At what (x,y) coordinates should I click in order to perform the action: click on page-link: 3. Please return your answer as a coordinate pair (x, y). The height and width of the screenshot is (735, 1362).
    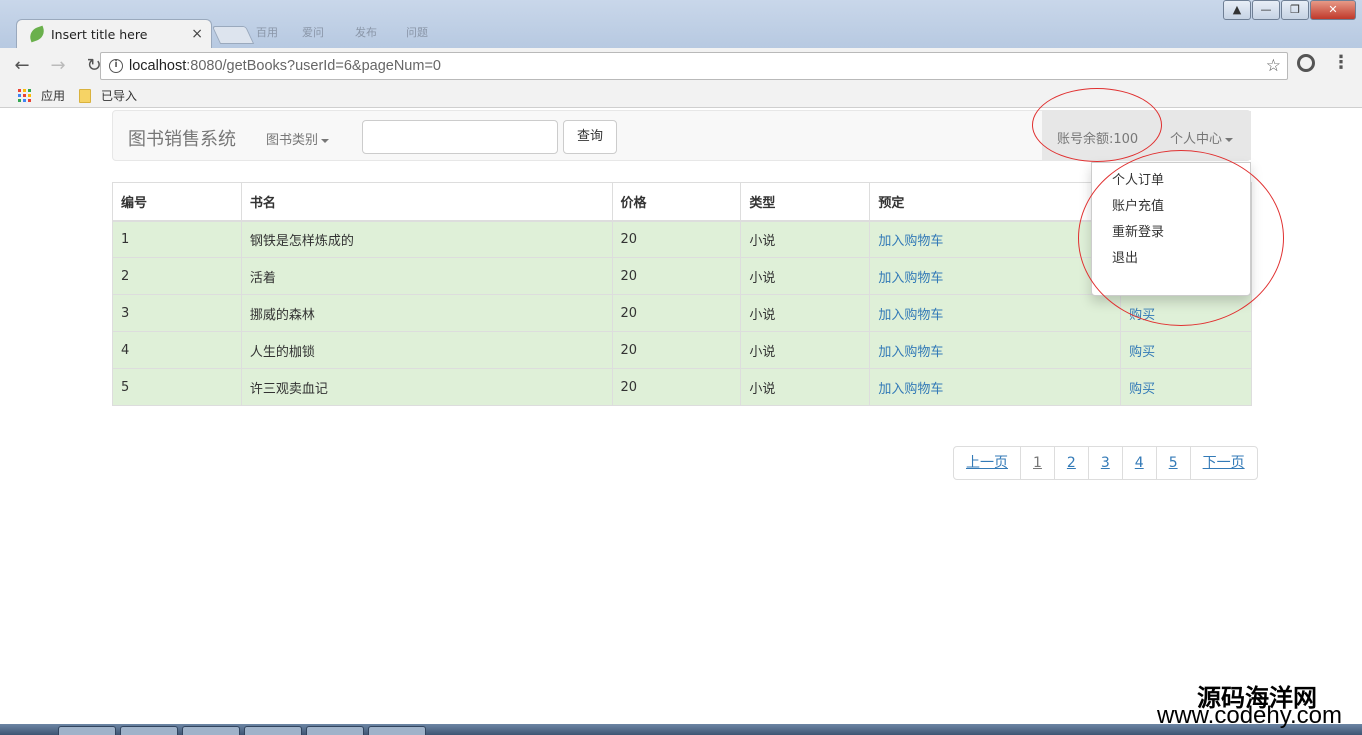
    Looking at the image, I should click on (1105, 463).